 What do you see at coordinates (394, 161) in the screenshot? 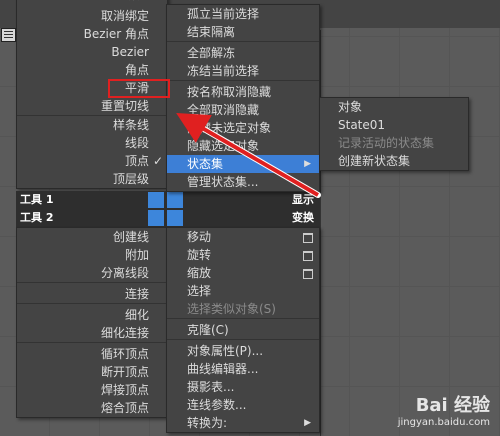
I see `submenu-item-create-state-set: 创建新状态集` at bounding box center [394, 161].